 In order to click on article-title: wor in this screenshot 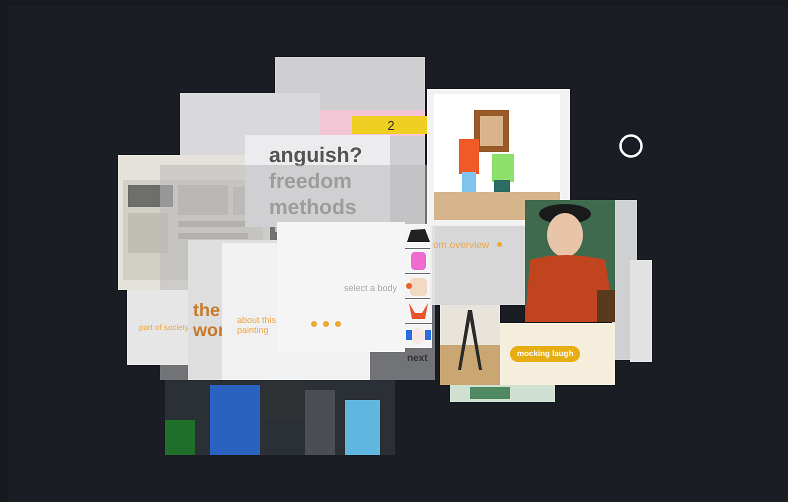, I will do `click(209, 330)`.